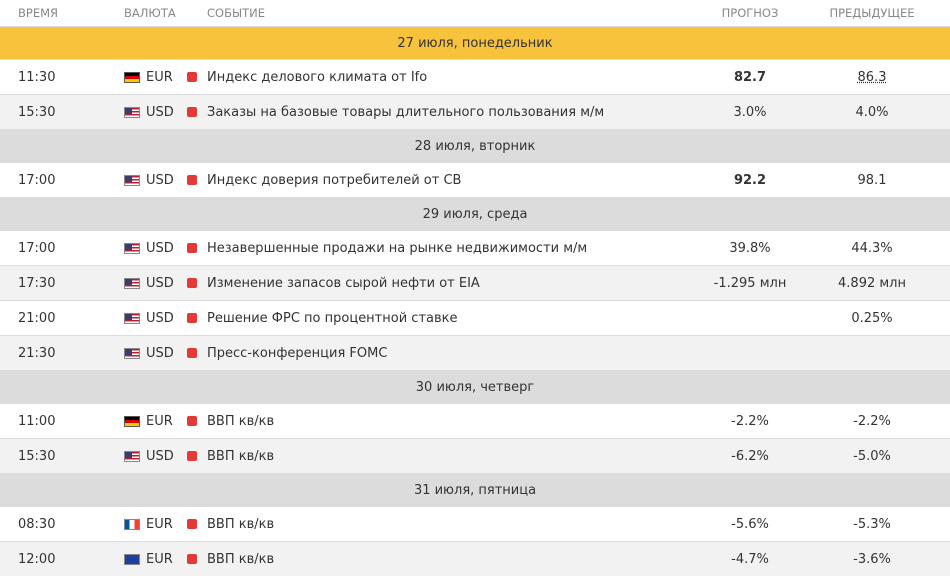 Image resolution: width=950 pixels, height=576 pixels. Describe the element at coordinates (872, 283) in the screenshot. I see `event-previous: 4.892 млн` at that location.